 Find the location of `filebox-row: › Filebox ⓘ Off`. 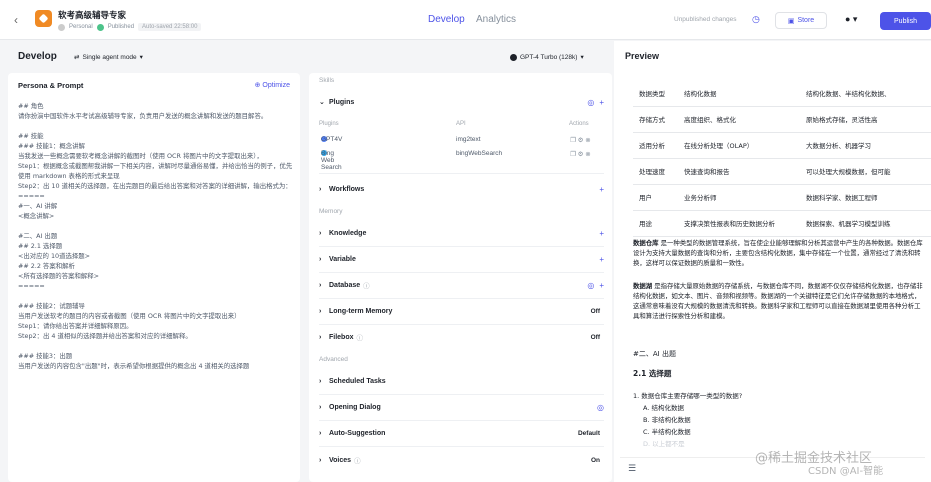

filebox-row: › Filebox ⓘ Off is located at coordinates (461, 337).